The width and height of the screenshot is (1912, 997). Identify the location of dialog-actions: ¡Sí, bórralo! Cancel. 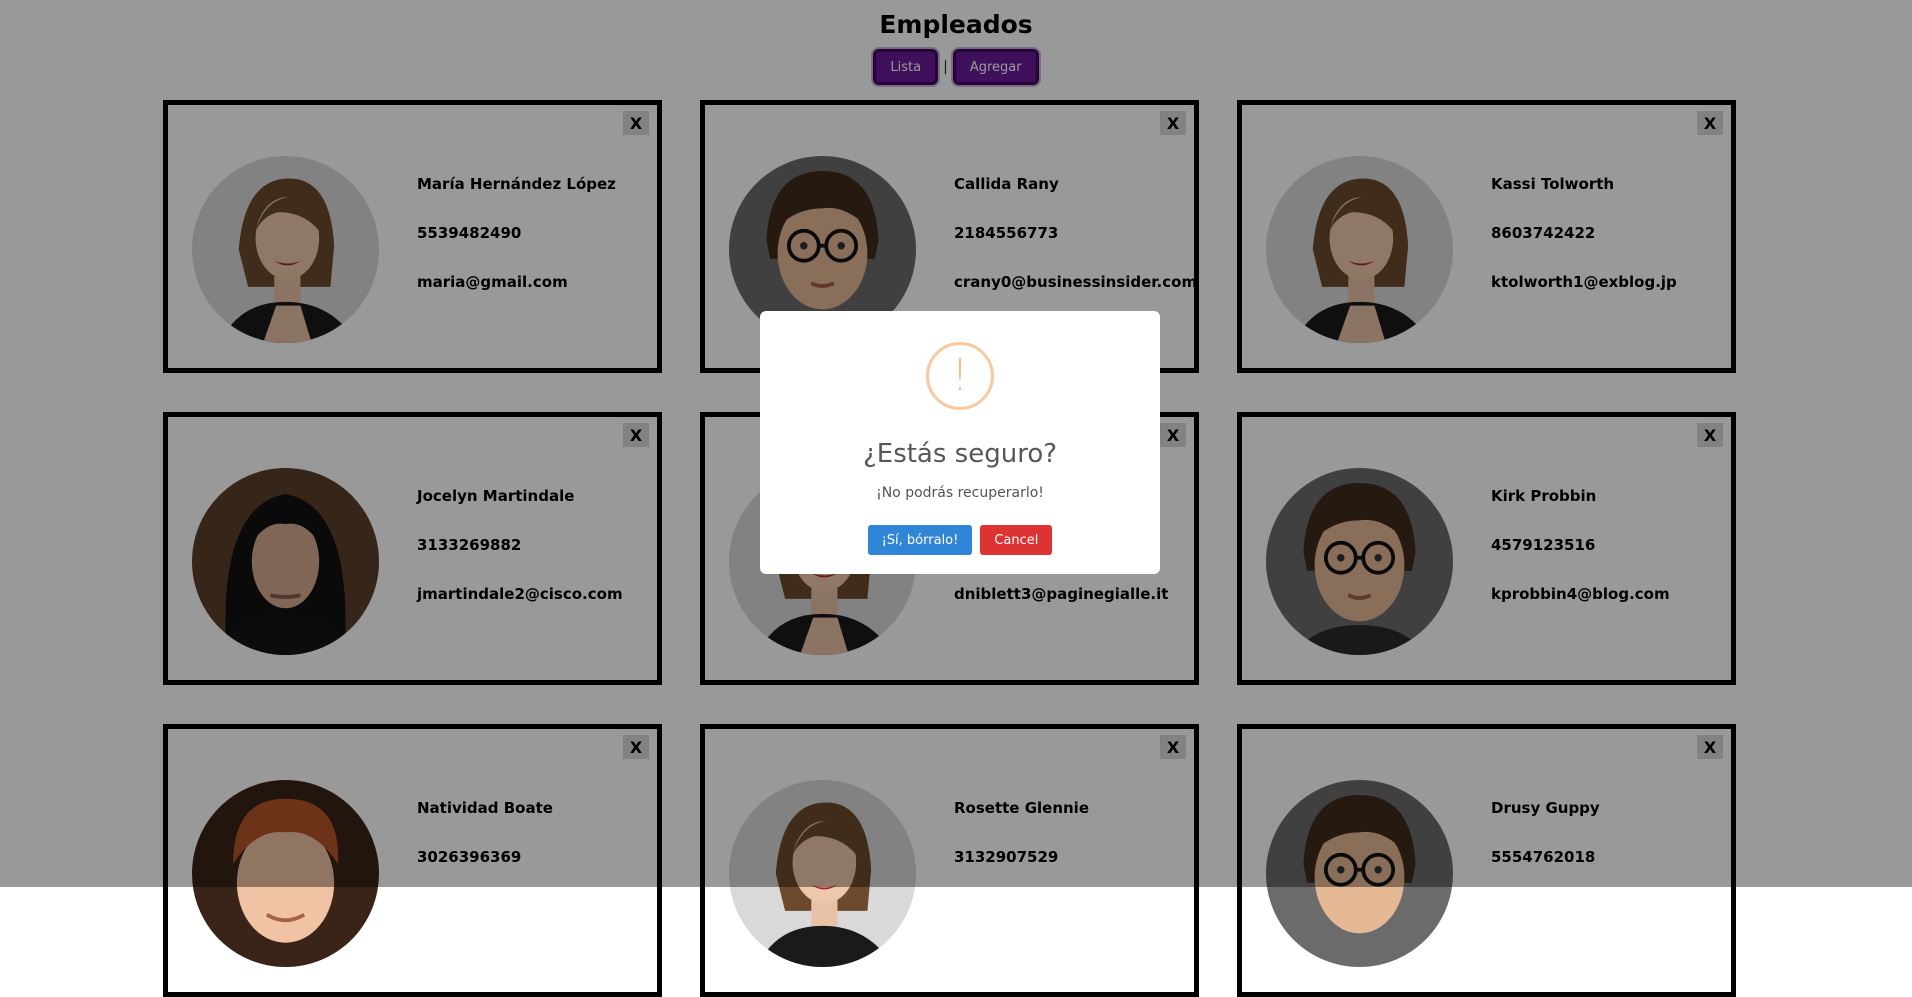
(960, 540).